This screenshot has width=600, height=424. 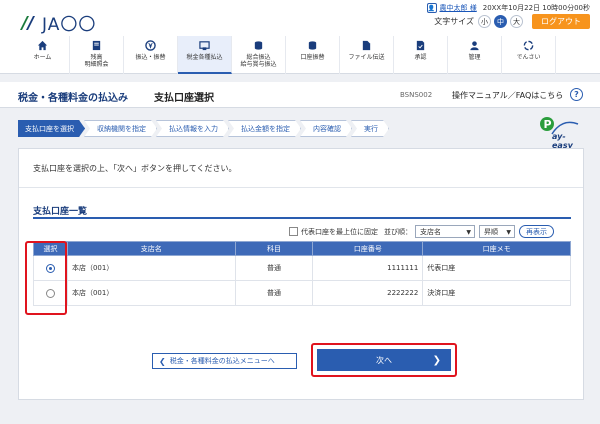 What do you see at coordinates (367, 45) in the screenshot?
I see `file-transfer-icon` at bounding box center [367, 45].